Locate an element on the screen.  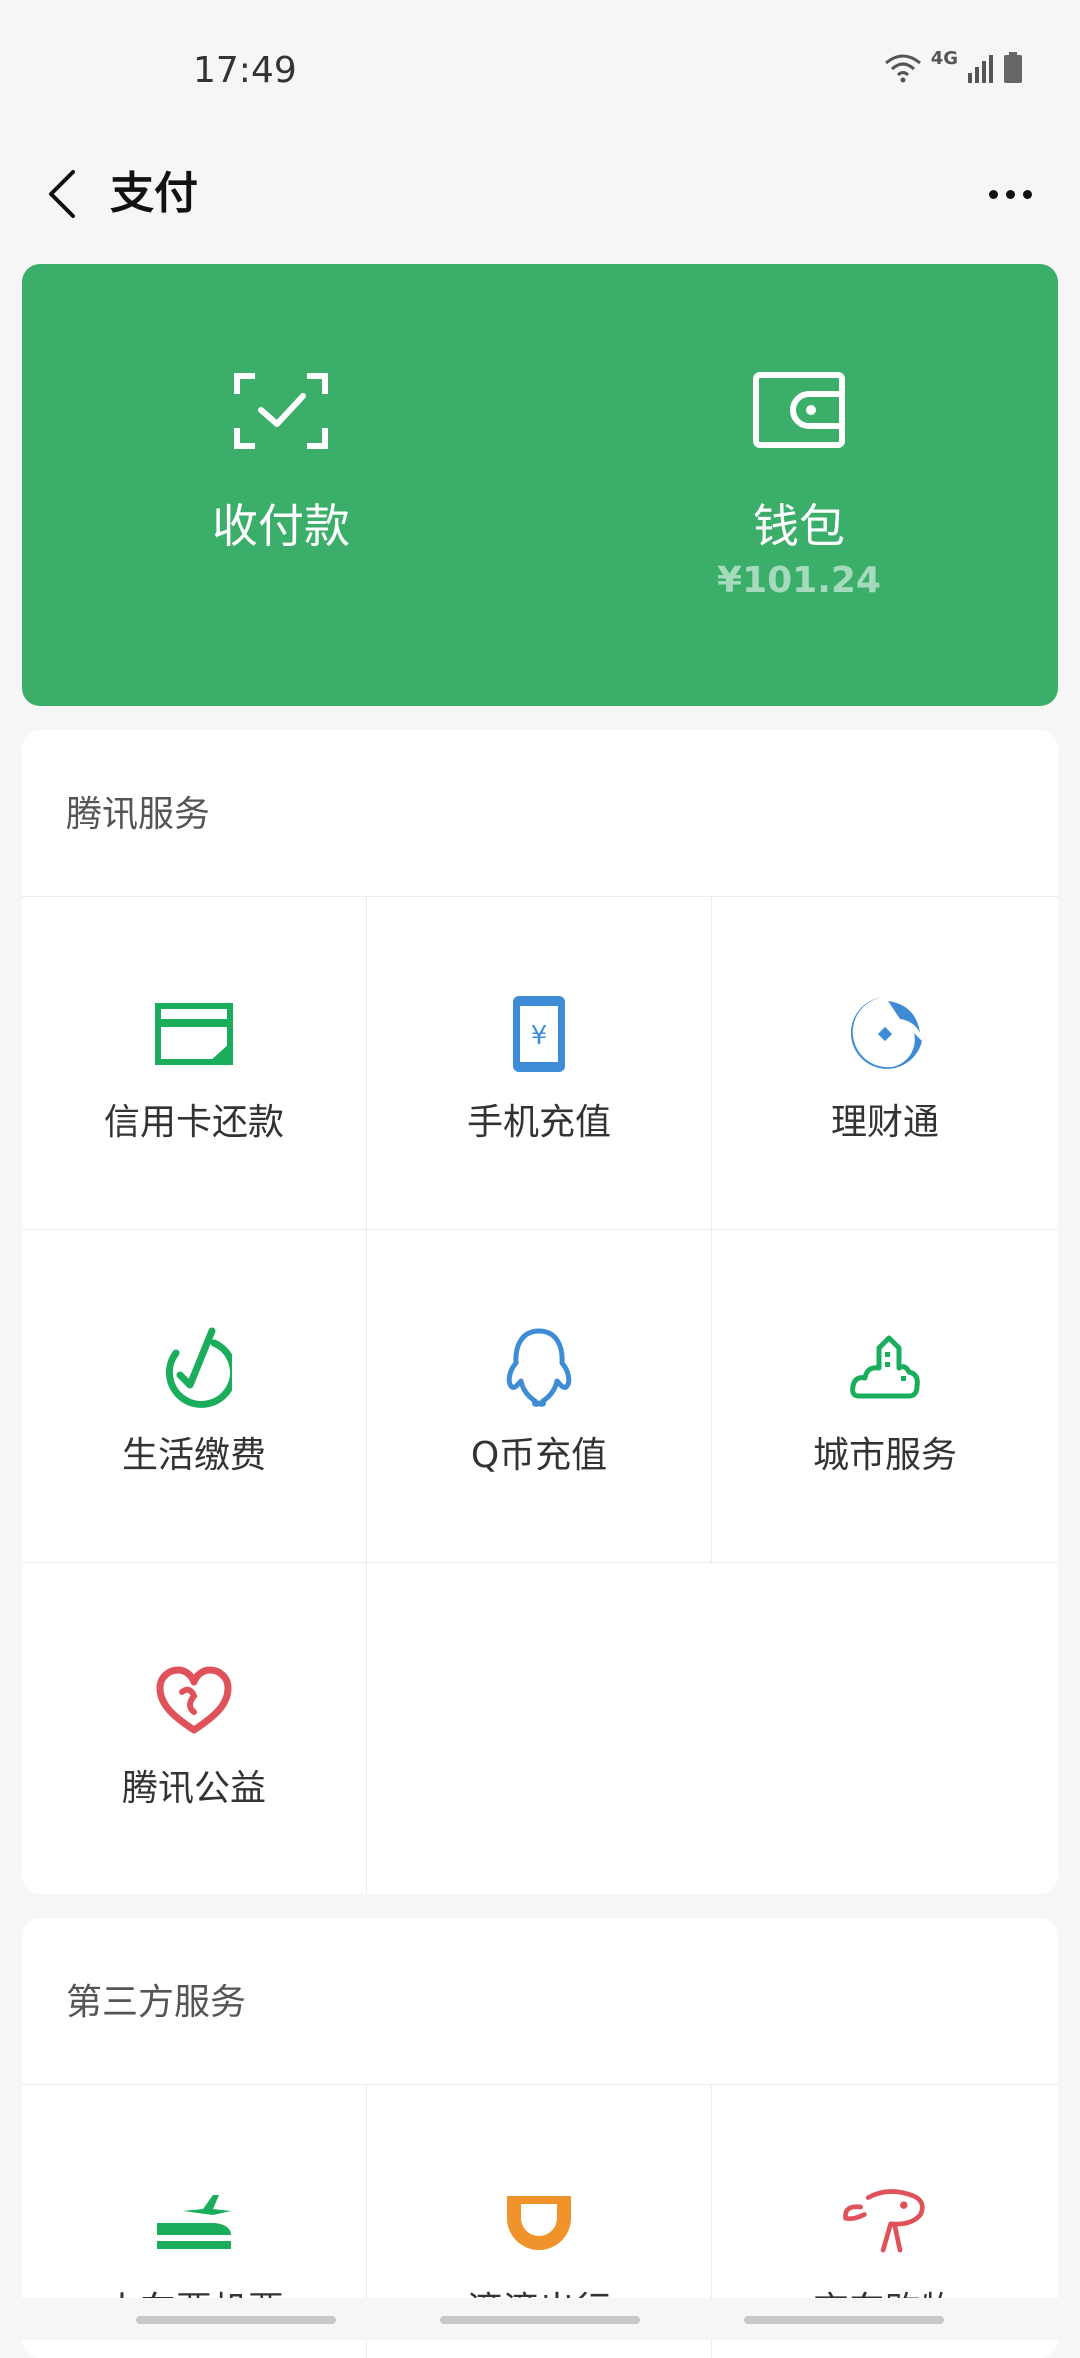
service-city-service: 城市服务 is located at coordinates (885, 1396).